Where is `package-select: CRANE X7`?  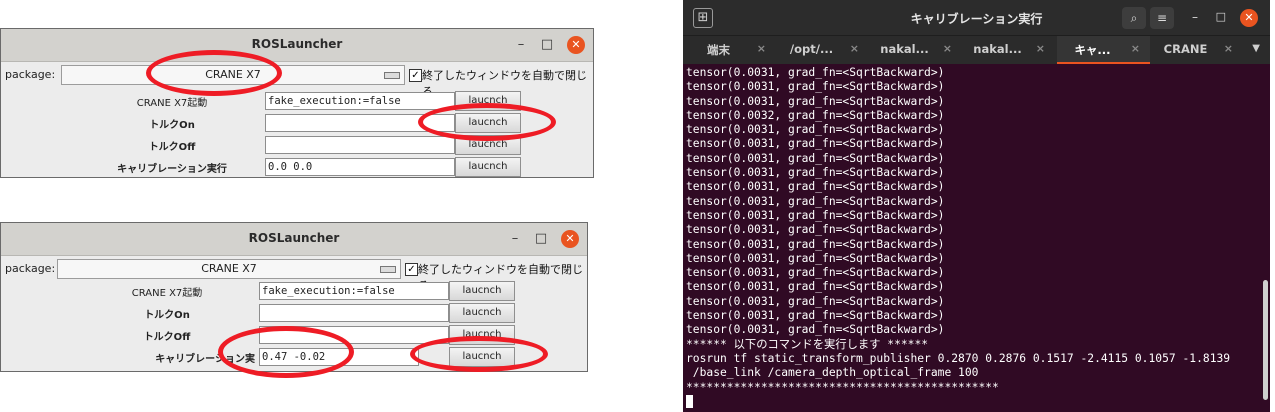 package-select: CRANE X7 is located at coordinates (229, 269).